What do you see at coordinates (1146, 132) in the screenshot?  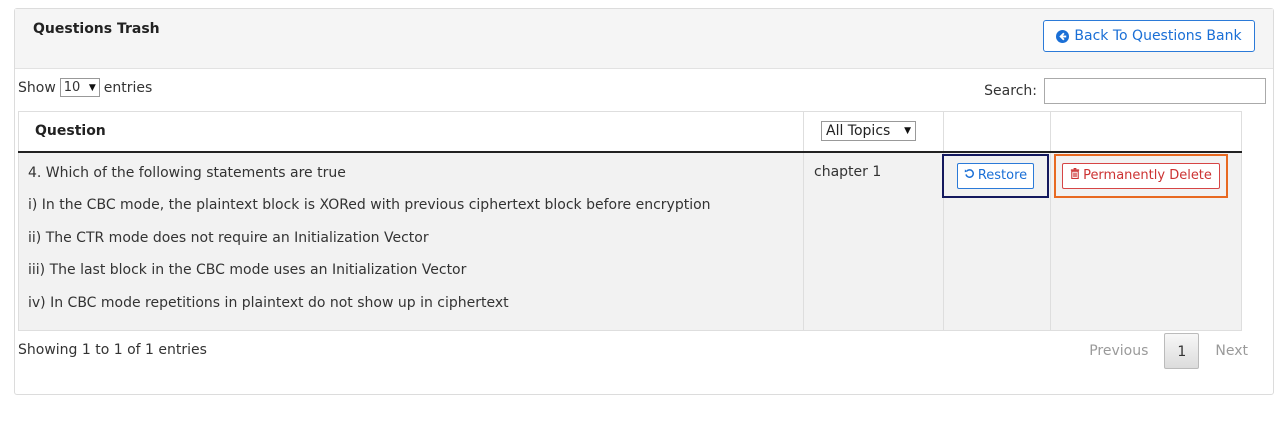 I see `column-header-delete` at bounding box center [1146, 132].